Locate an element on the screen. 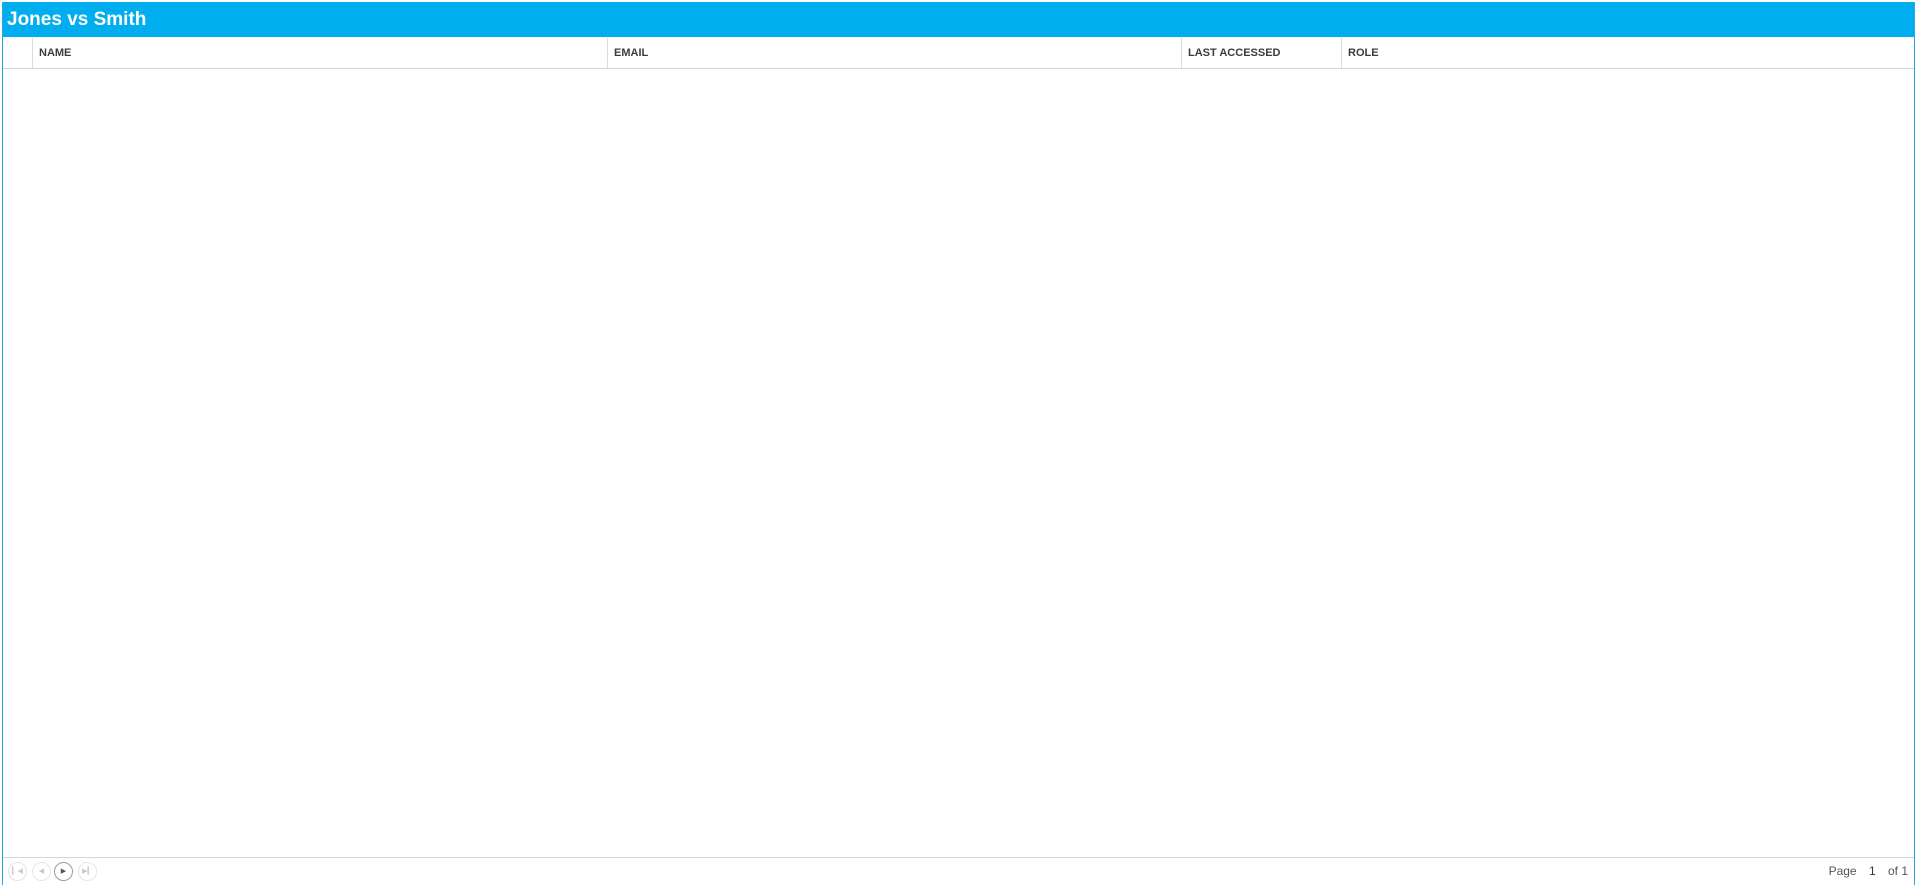  pager: ▎◀ ◀ ▶ ▶▎ Page 1 of 1 is located at coordinates (958, 871).